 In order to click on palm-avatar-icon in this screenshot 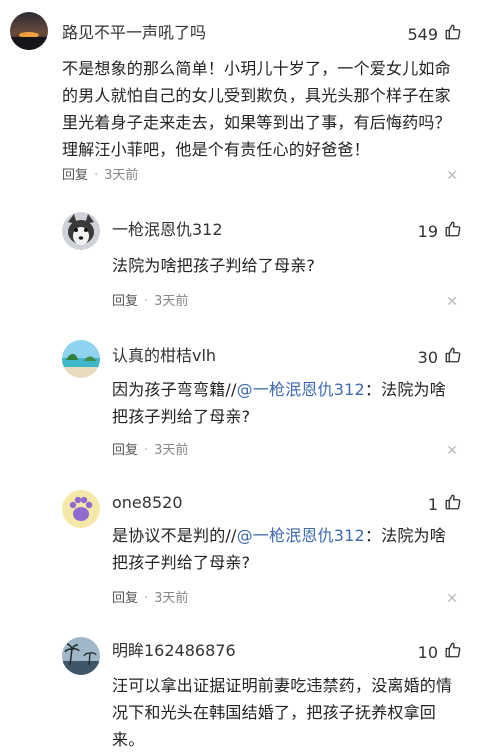, I will do `click(81, 656)`.